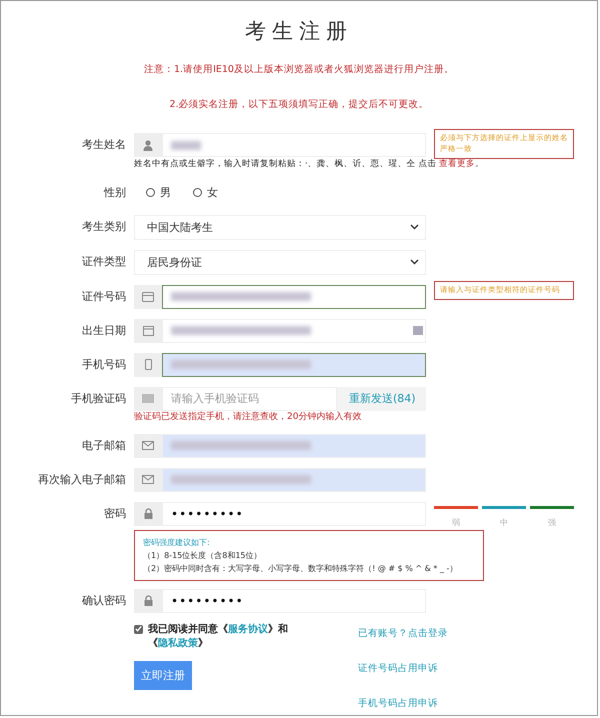 The image size is (600, 718). What do you see at coordinates (103, 600) in the screenshot?
I see `field-label: 确认密码` at bounding box center [103, 600].